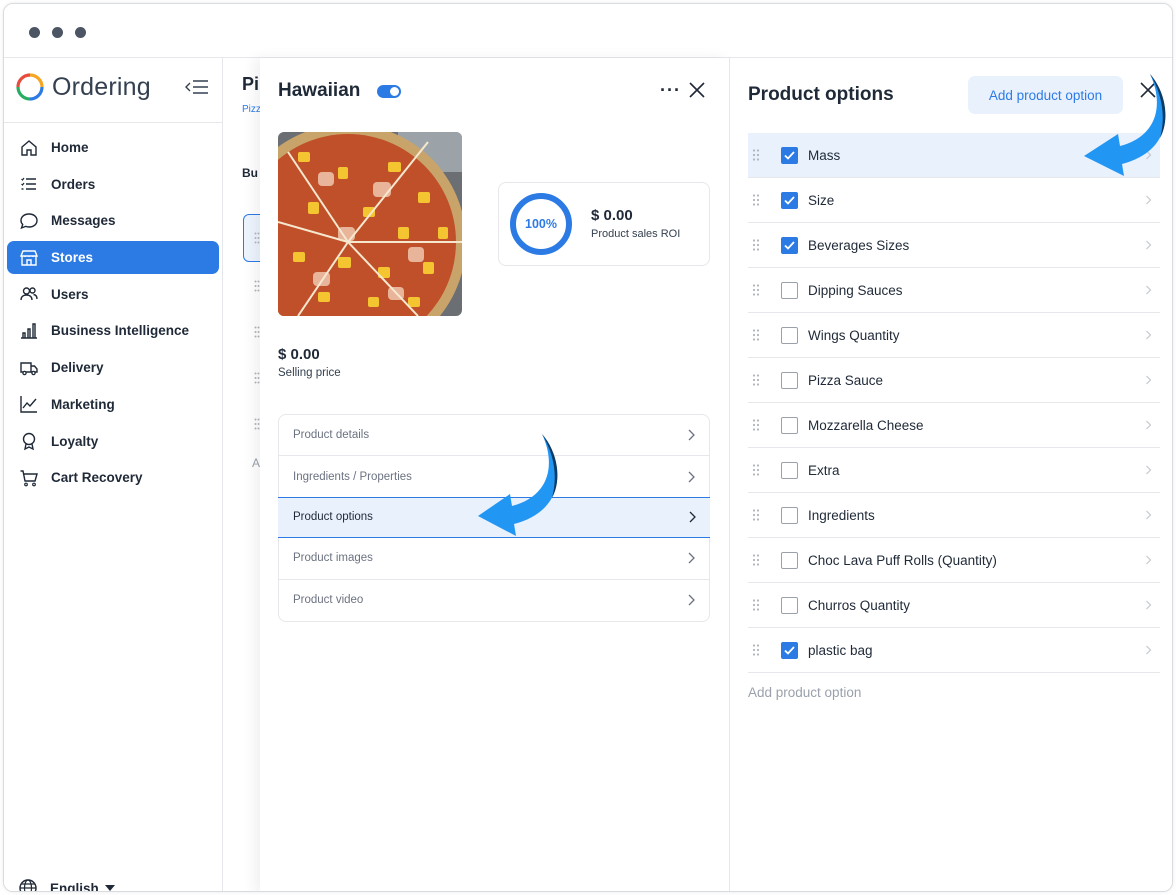 This screenshot has width=1176, height=895. Describe the element at coordinates (840, 650) in the screenshot. I see `option-label: plastic bag` at that location.